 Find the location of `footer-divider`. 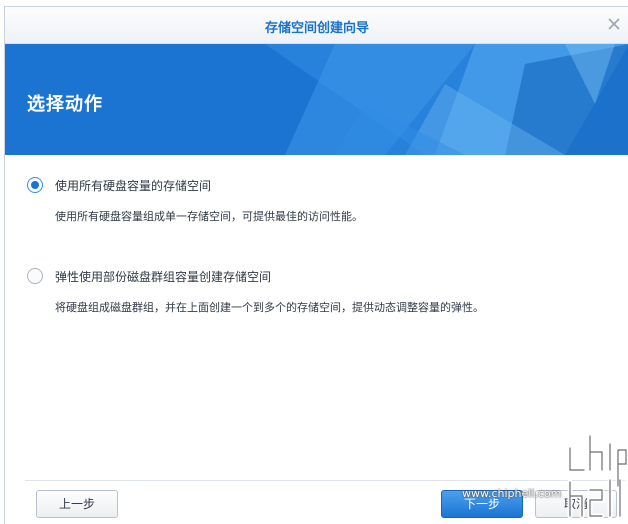

footer-divider is located at coordinates (325, 480).